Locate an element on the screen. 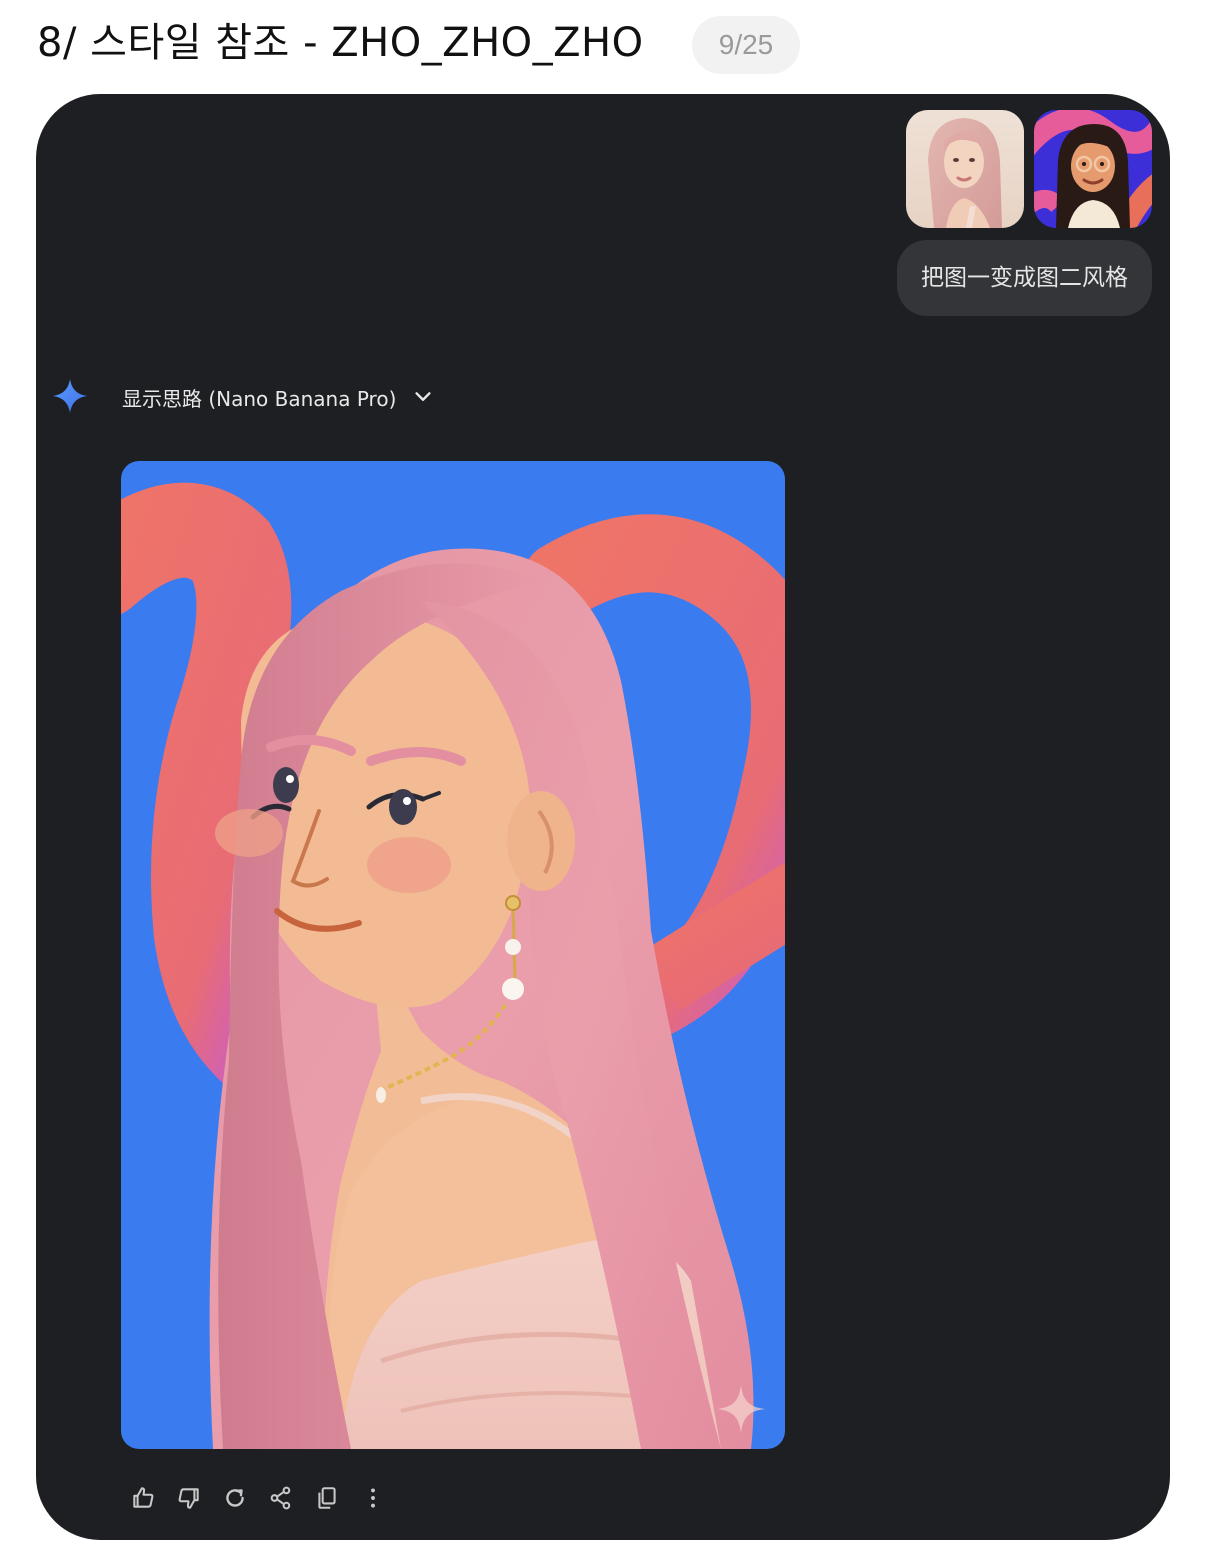  more-vertical-icon is located at coordinates (373, 1498).